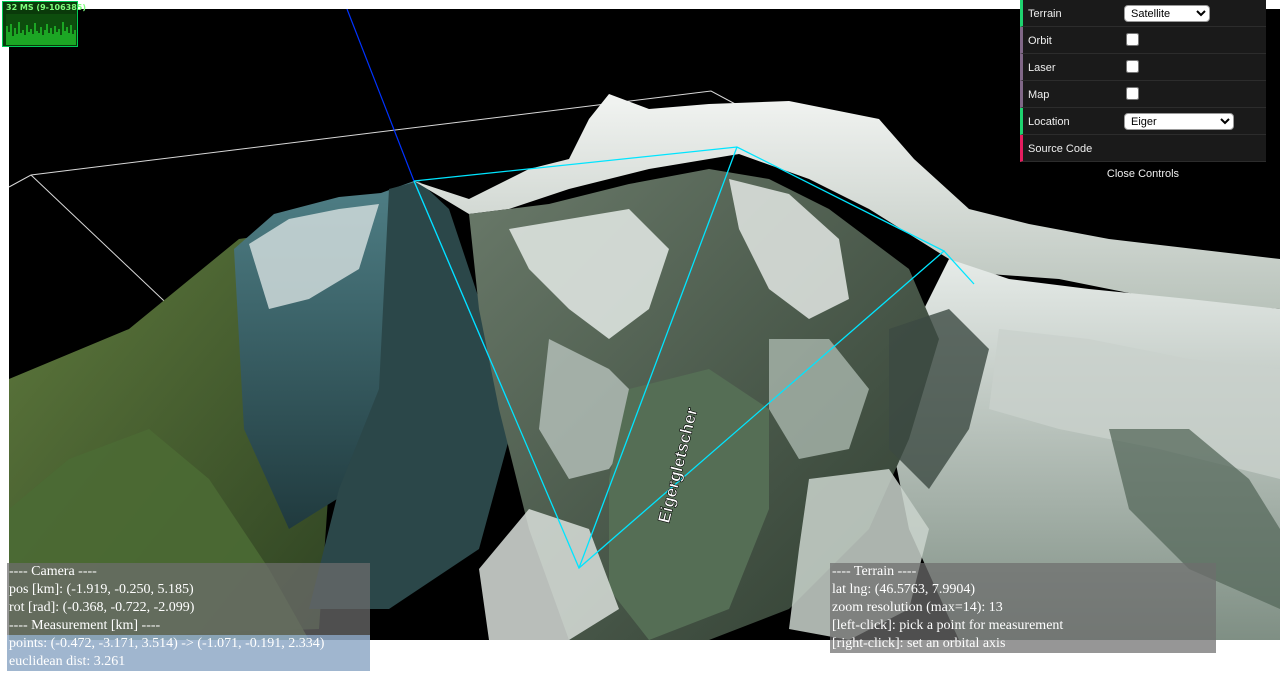 The image size is (1280, 683). I want to click on stats-graph, so click(41, 29).